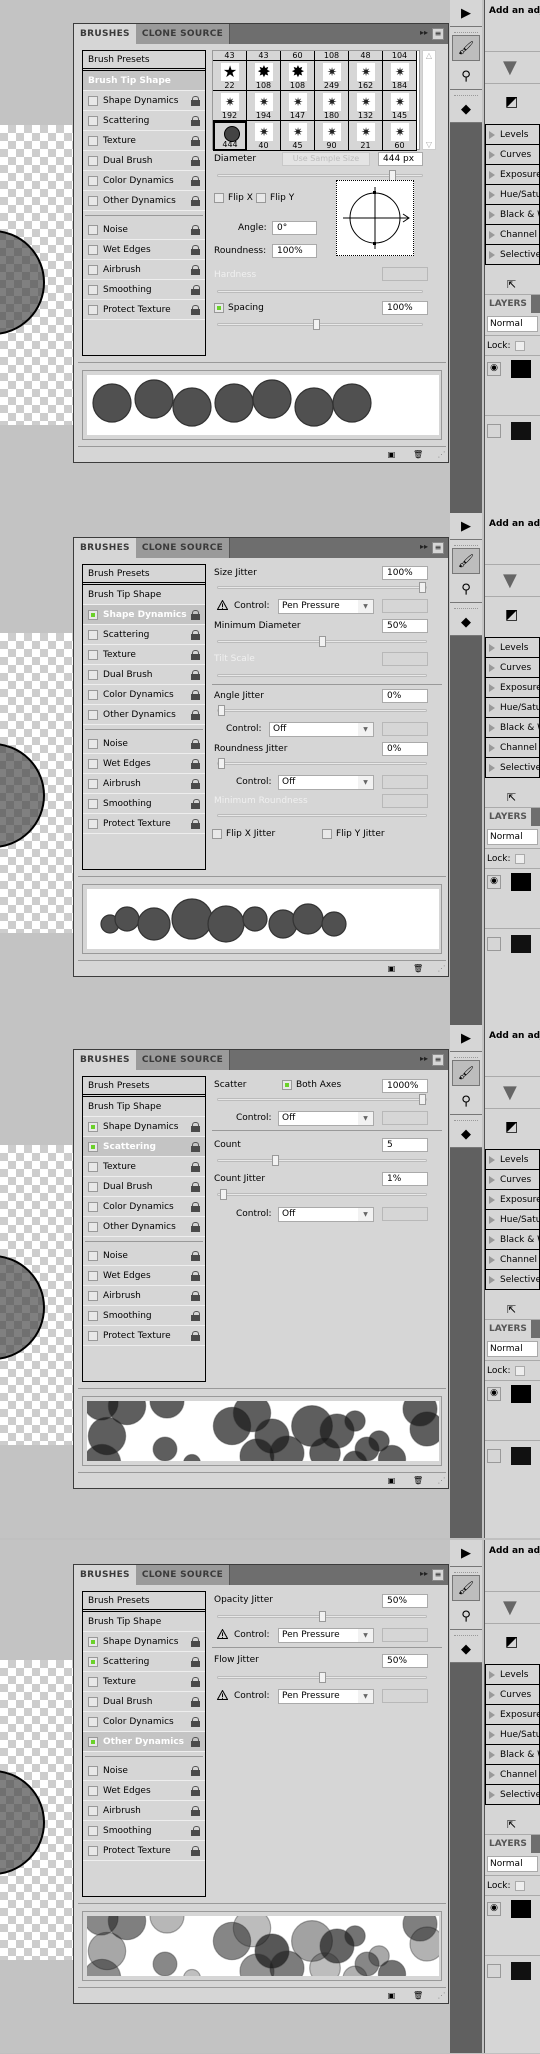 This screenshot has height=2054, width=540. I want to click on option-airbrush: Airbrush, so click(144, 1811).